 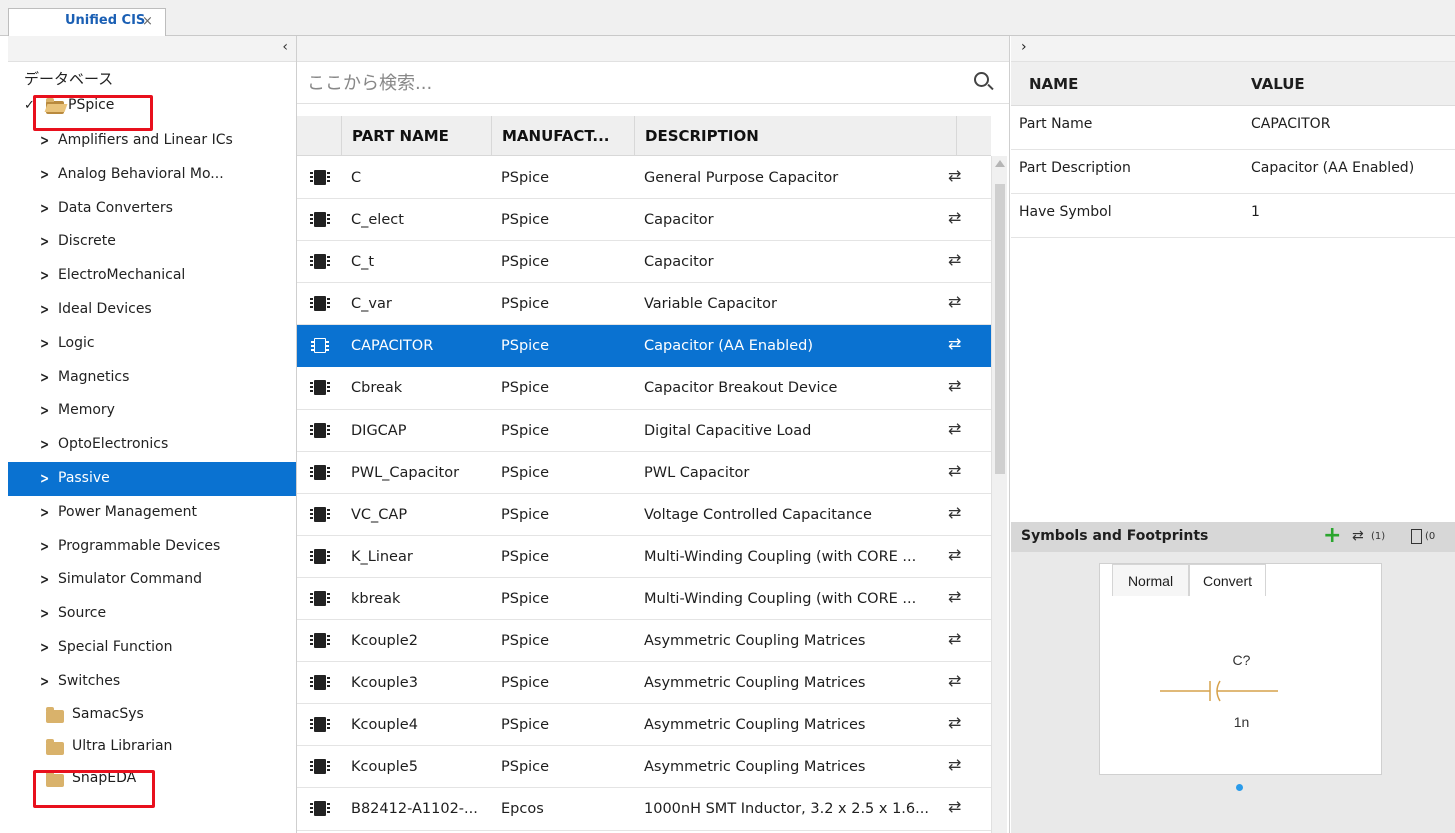 I want to click on column-part-name: PART NAME, so click(x=416, y=136).